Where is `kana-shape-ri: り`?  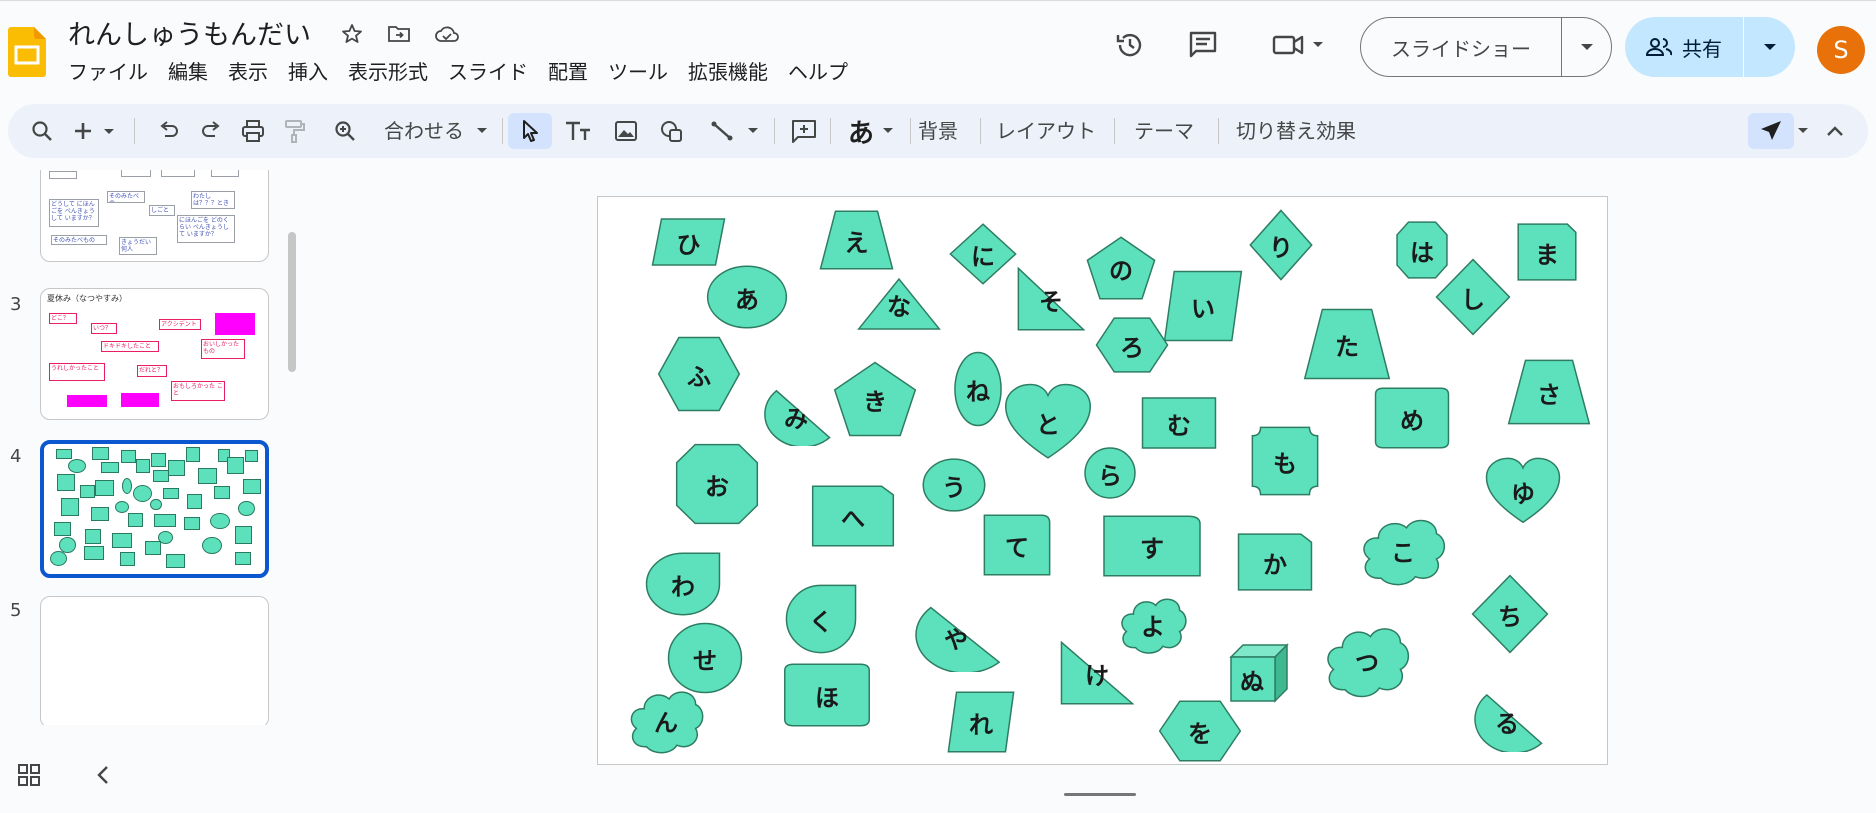
kana-shape-ri: り is located at coordinates (1281, 245).